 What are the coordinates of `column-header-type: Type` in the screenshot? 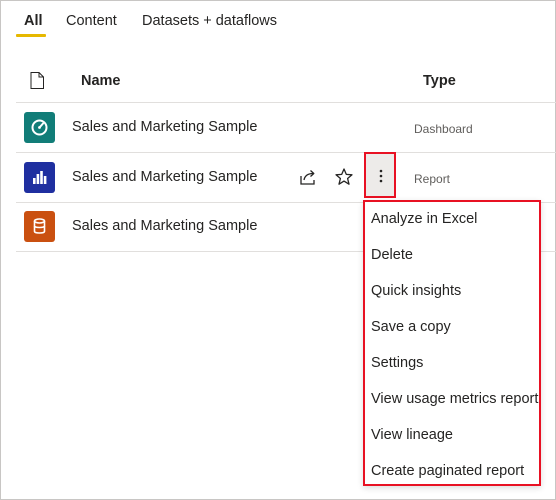 It's located at (439, 81).